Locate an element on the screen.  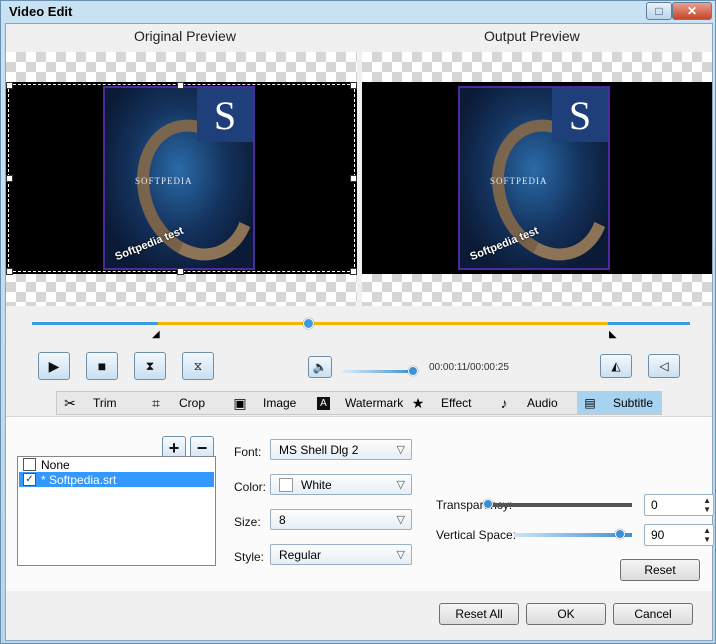
transparency-slider is located at coordinates (560, 505).